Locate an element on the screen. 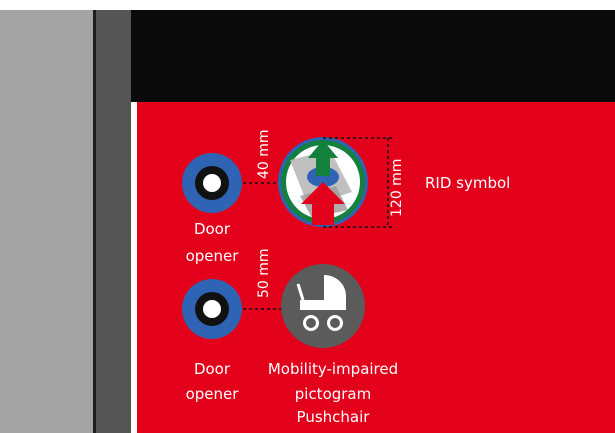 The height and width of the screenshot is (433, 615). dim-50-label: 50 mm is located at coordinates (264, 273).